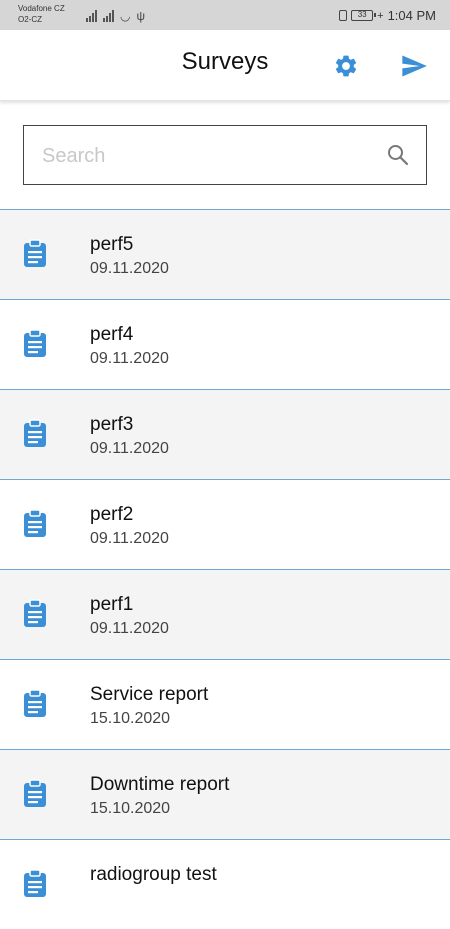  I want to click on survey-name: perf2, so click(112, 514).